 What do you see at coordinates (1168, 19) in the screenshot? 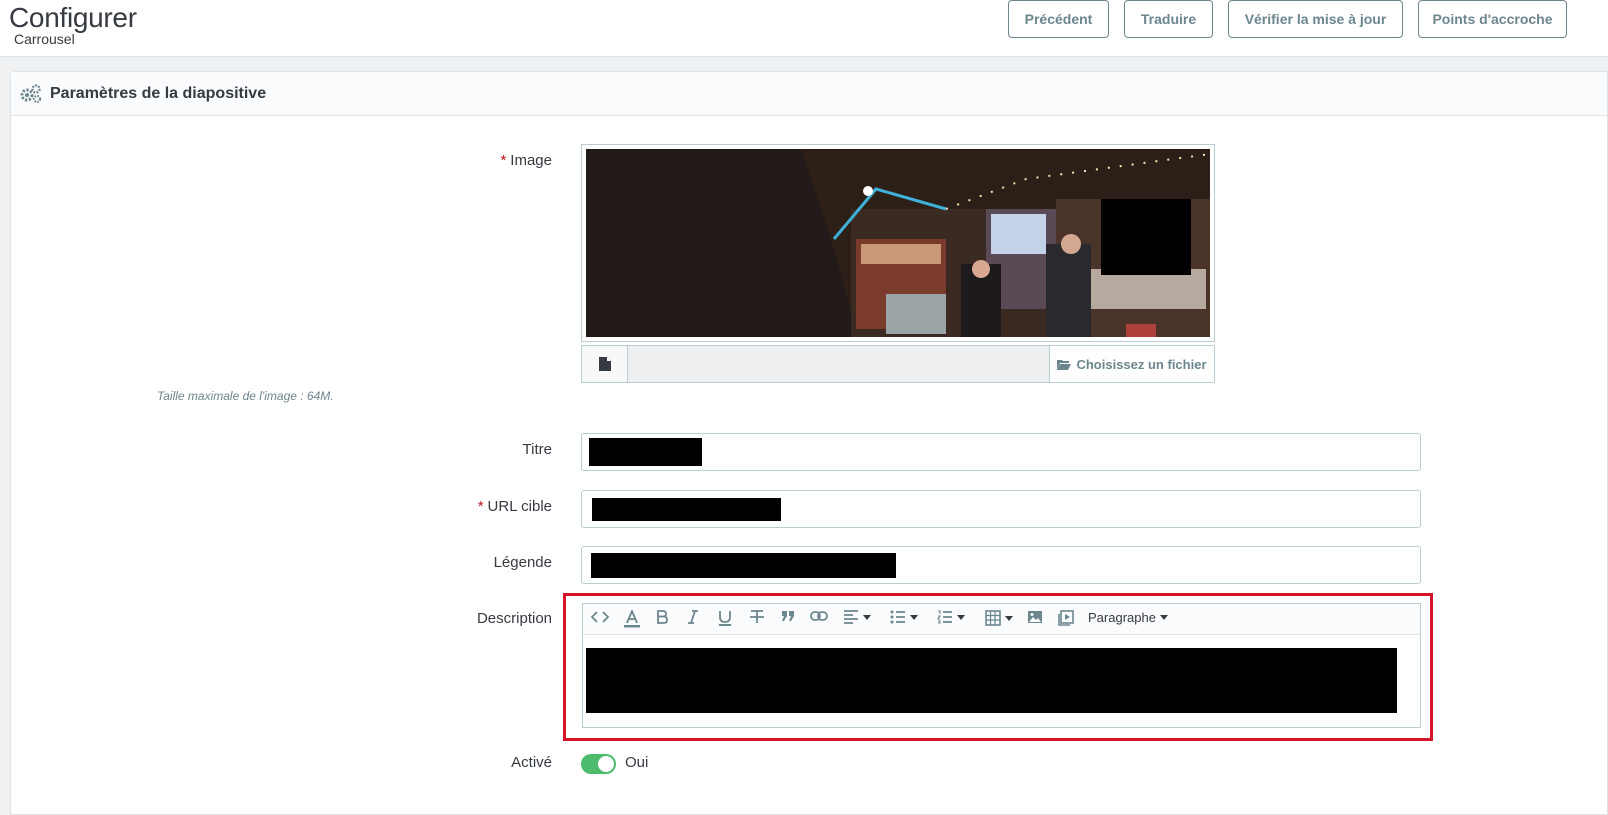
I see `translate-button: Traduire` at bounding box center [1168, 19].